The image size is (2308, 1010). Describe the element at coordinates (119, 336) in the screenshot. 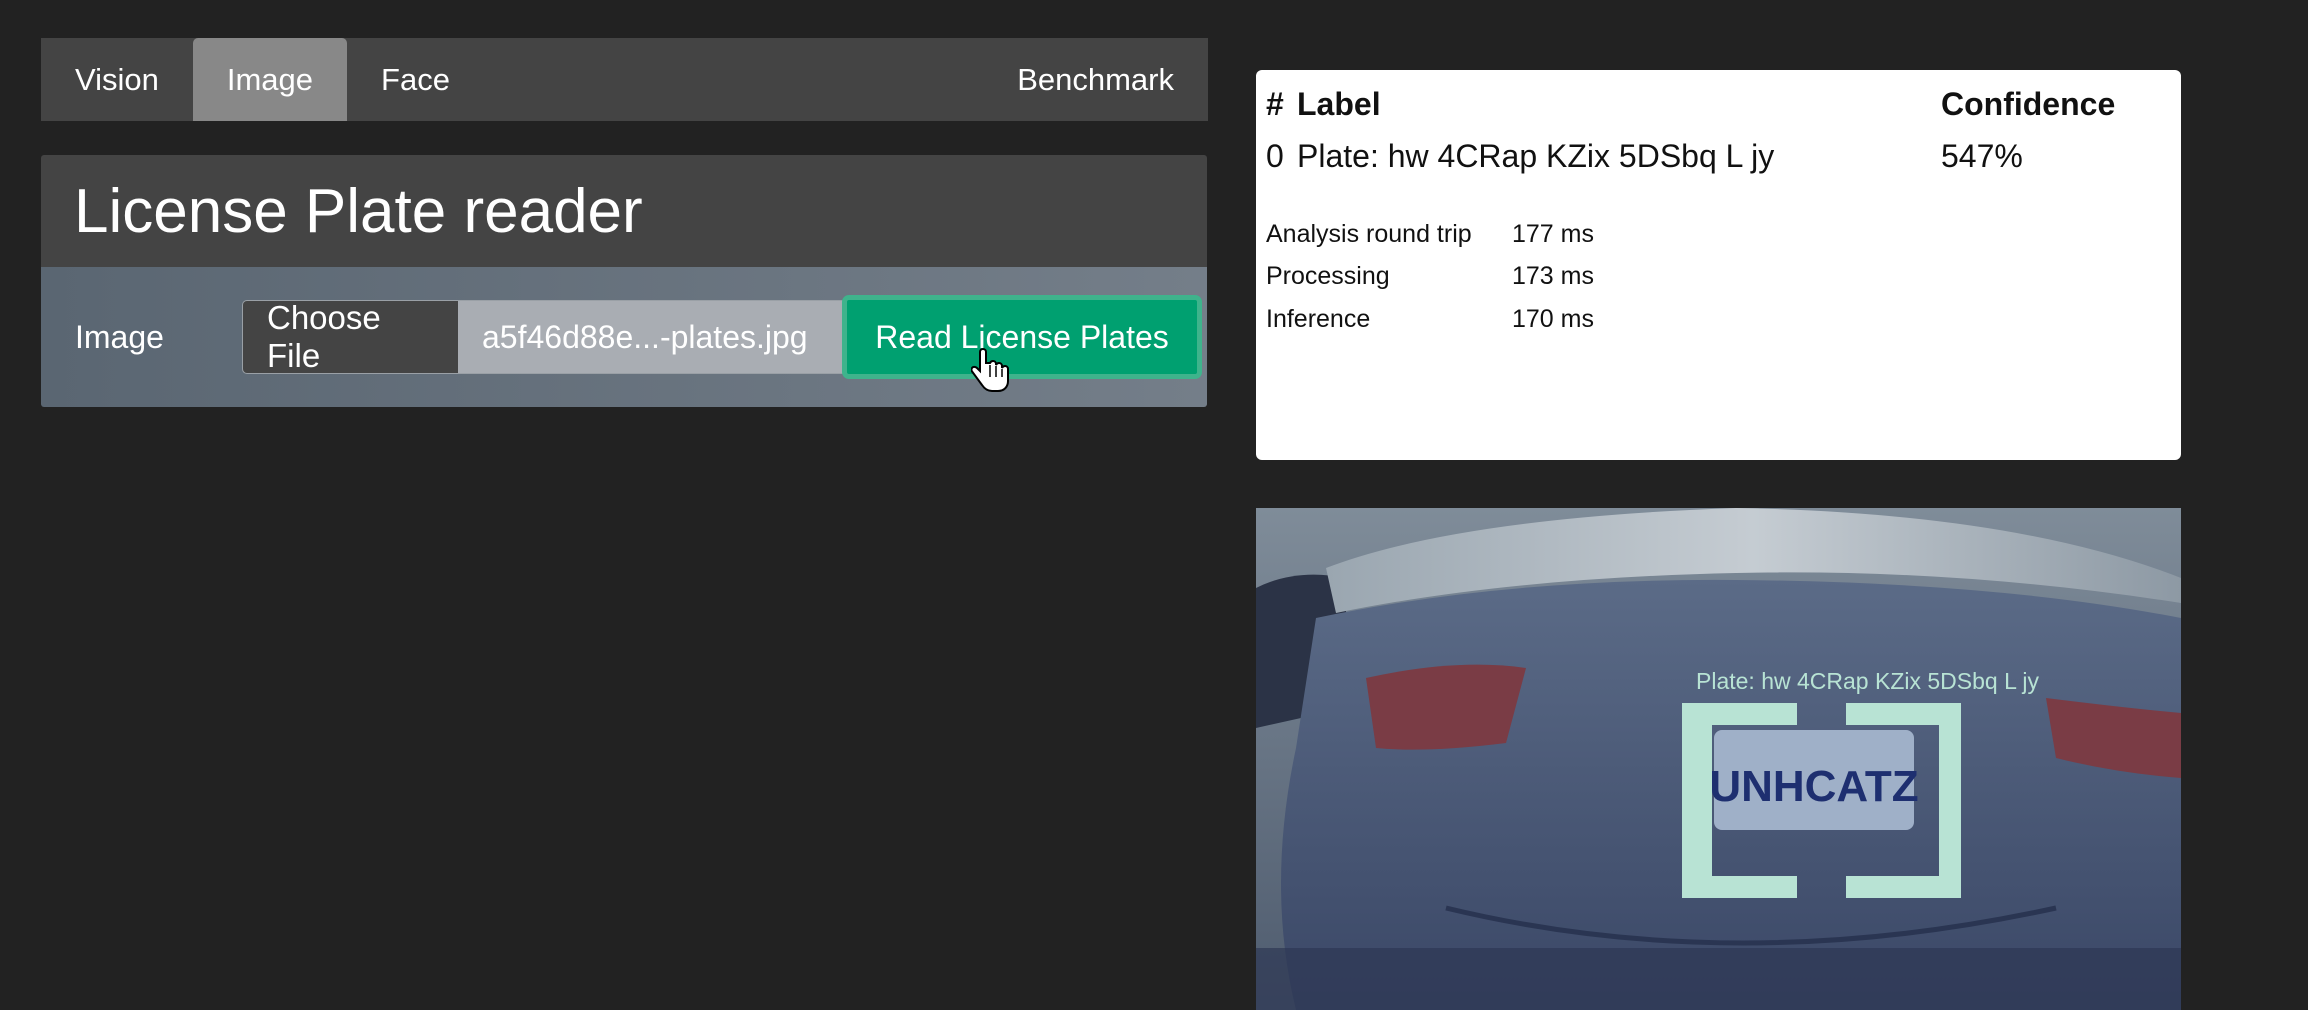

I see `image-field-label: Image` at that location.